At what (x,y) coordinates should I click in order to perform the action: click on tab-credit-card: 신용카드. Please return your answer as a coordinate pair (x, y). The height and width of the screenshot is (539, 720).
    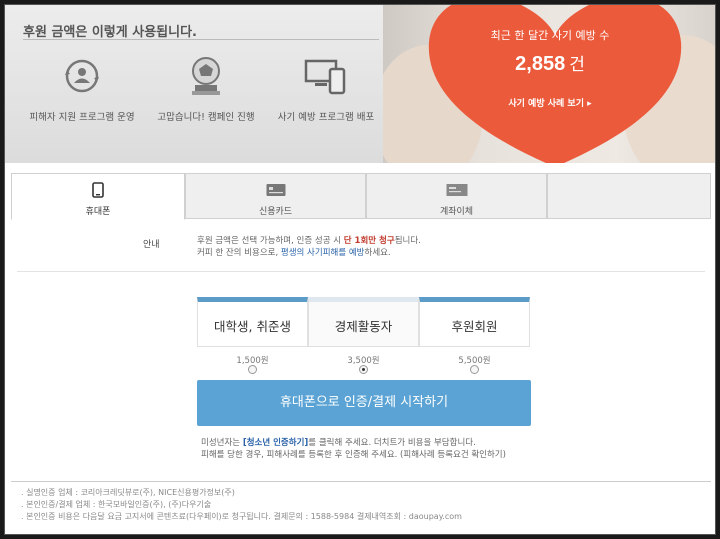
    Looking at the image, I should click on (275, 196).